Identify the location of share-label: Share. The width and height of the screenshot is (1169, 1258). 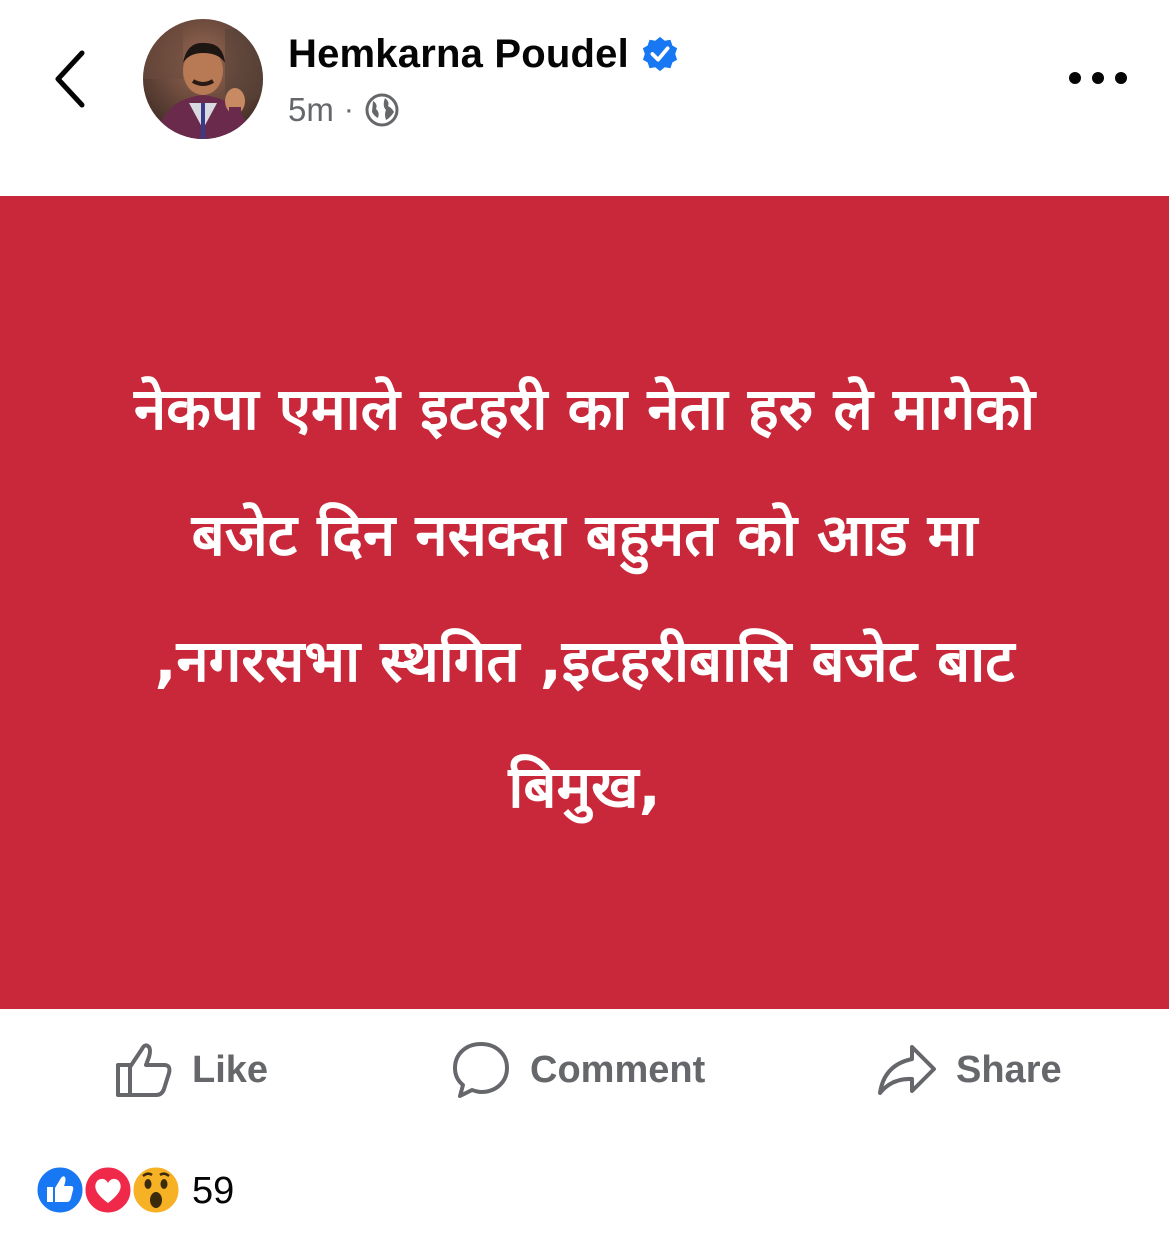
(1009, 1069).